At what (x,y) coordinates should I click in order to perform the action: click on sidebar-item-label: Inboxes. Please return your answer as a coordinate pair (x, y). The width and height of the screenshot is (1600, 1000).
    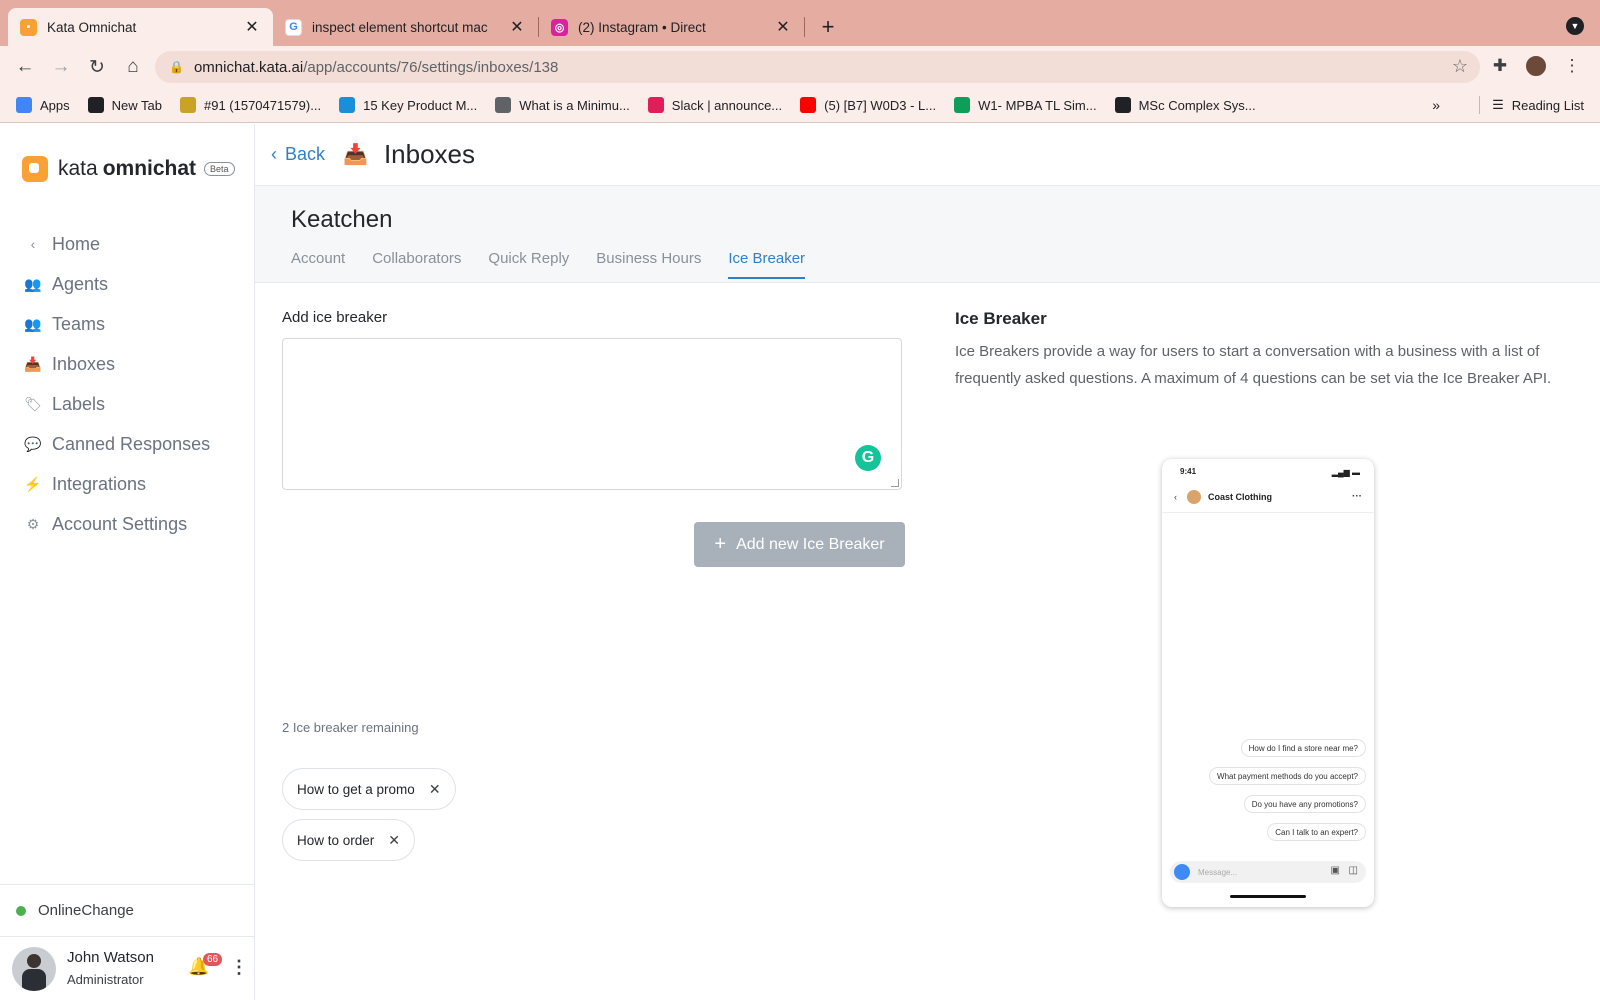
    Looking at the image, I should click on (84, 363).